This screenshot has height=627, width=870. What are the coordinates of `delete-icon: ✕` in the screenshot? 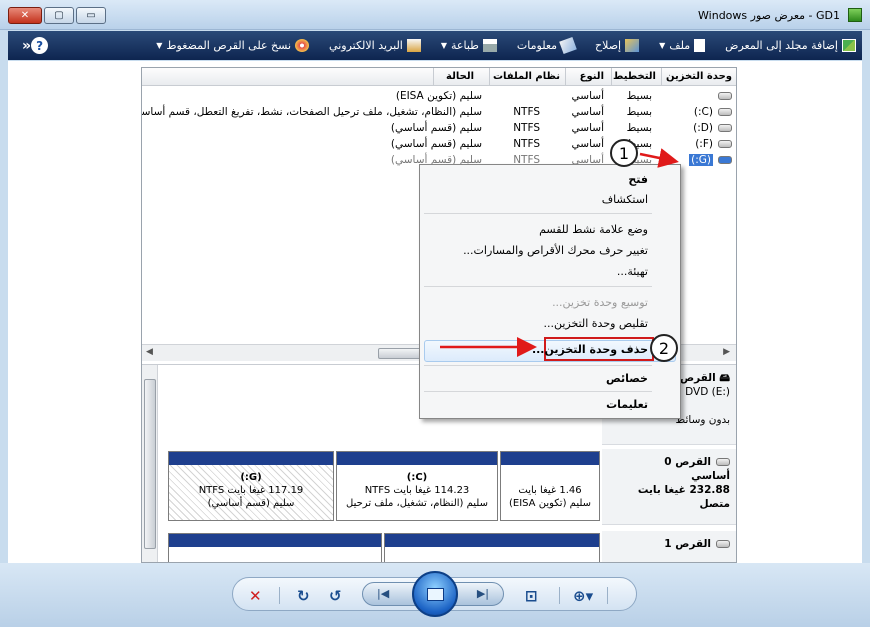 It's located at (255, 596).